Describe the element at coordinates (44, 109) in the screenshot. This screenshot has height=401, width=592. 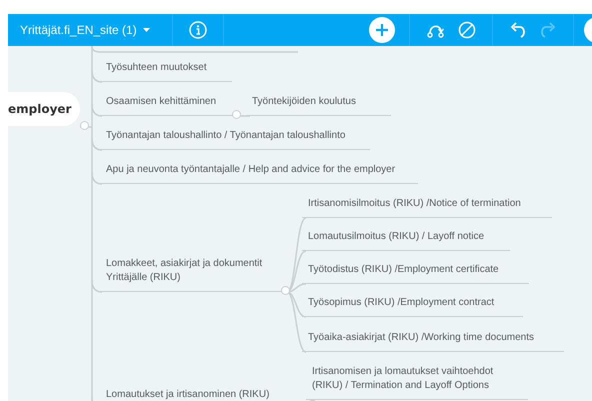
I see `central-topic: employer` at that location.